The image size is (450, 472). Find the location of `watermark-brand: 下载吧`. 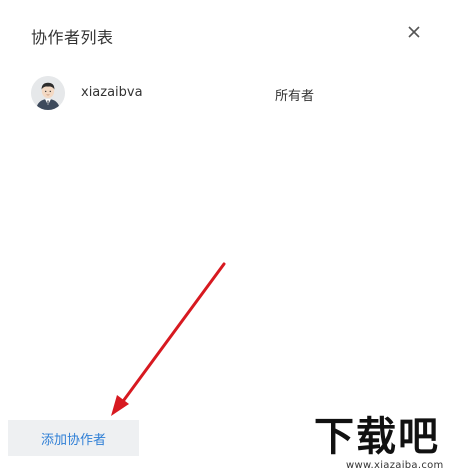

watermark-brand: 下载吧 is located at coordinates (377, 436).